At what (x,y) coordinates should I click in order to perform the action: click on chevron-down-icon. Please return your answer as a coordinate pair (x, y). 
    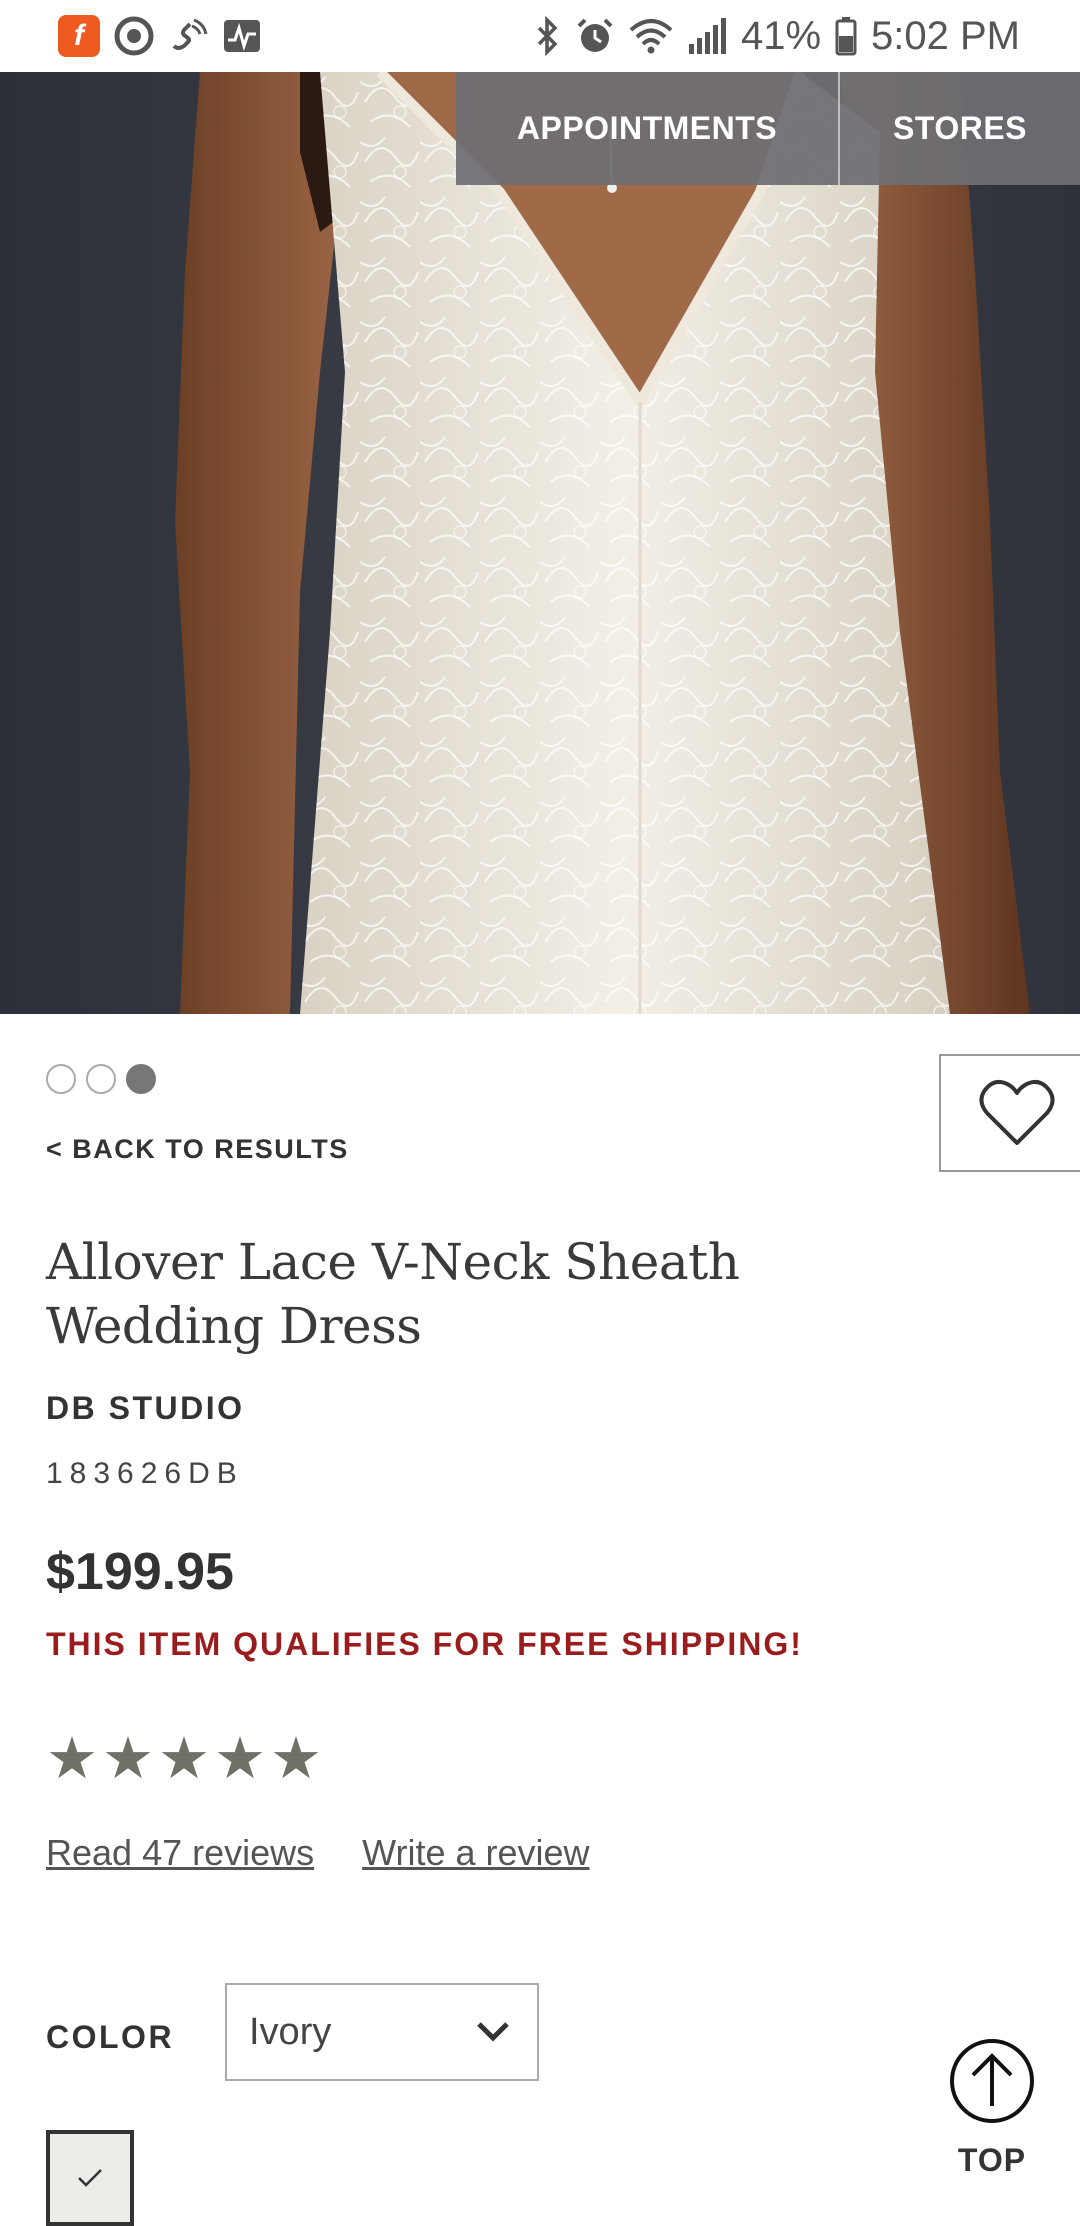
    Looking at the image, I should click on (493, 2032).